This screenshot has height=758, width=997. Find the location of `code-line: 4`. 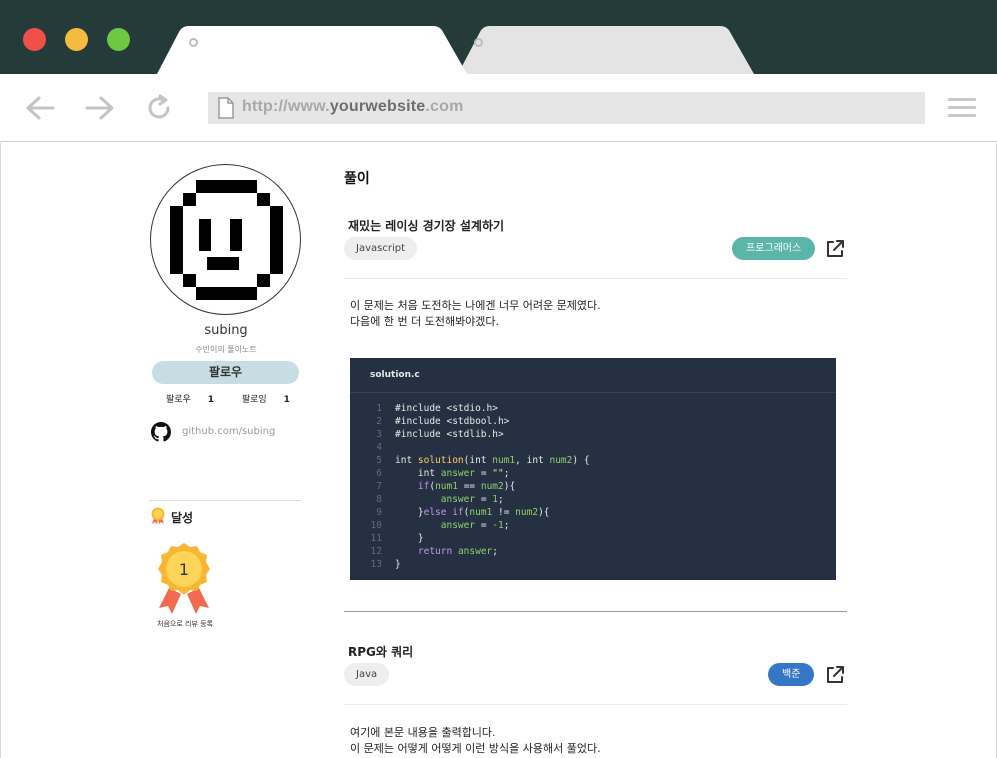

code-line: 4 is located at coordinates (593, 447).